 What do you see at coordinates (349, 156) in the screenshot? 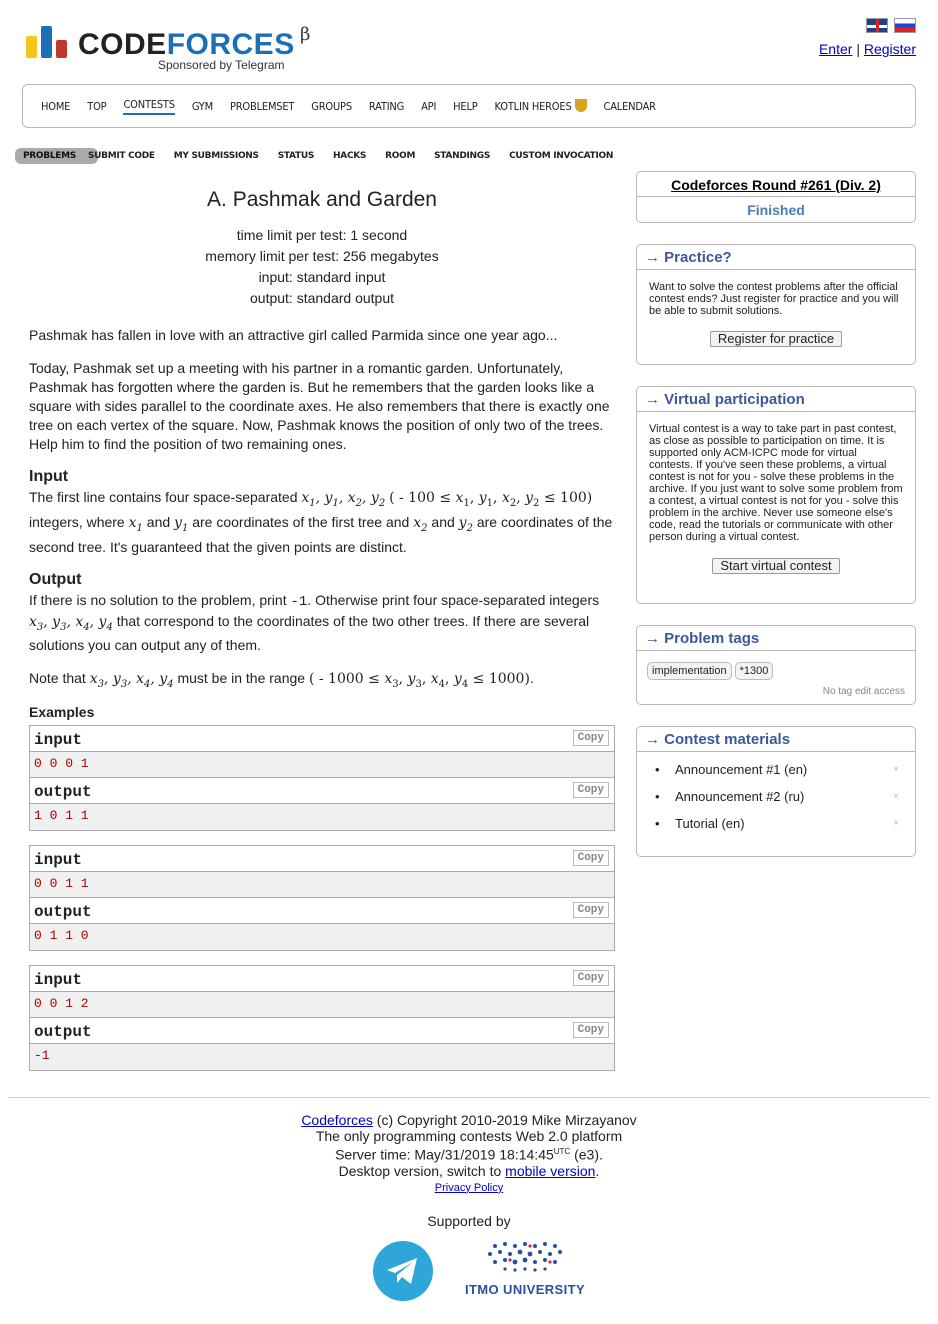
I see `submenu-hacks: Hacks` at bounding box center [349, 156].